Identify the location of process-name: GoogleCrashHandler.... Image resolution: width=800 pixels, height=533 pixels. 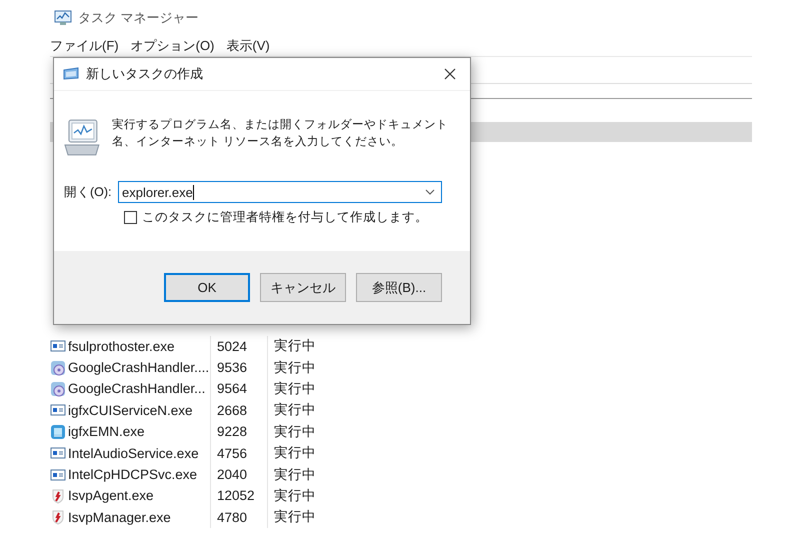
(137, 388).